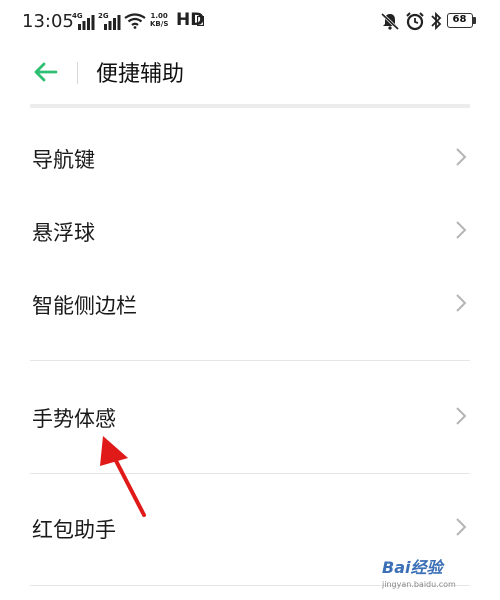  What do you see at coordinates (140, 74) in the screenshot?
I see `page-title: 便捷辅助` at bounding box center [140, 74].